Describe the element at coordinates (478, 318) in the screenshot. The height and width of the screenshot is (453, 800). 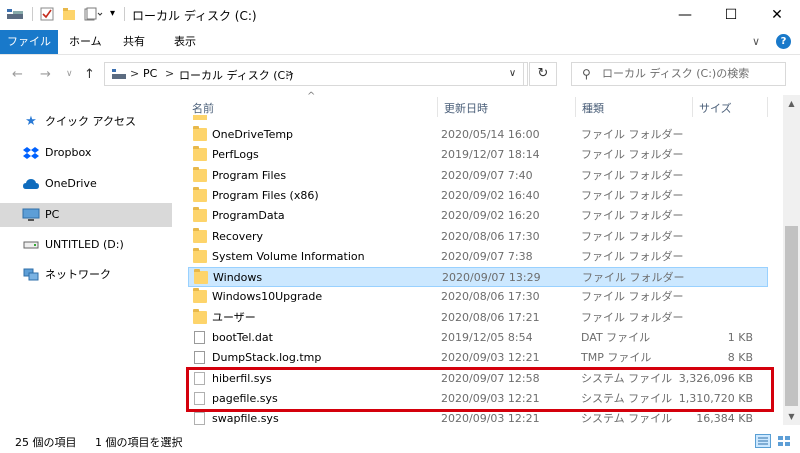
I see `table-row: ユーザー 2020/08/06 17:21 ファイル フォルダー` at that location.